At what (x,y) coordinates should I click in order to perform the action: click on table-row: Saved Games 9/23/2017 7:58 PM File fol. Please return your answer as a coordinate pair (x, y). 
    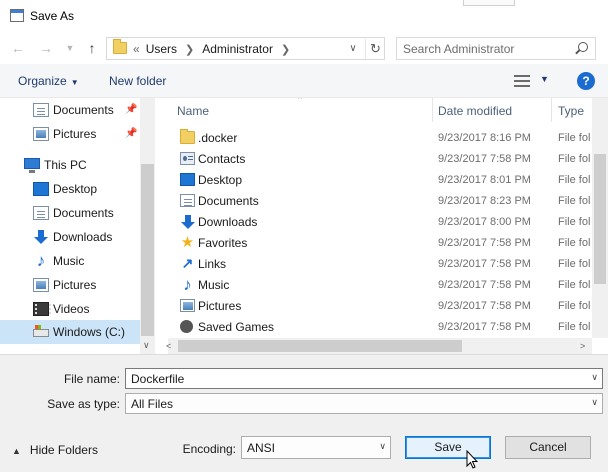
    Looking at the image, I should click on (388, 327).